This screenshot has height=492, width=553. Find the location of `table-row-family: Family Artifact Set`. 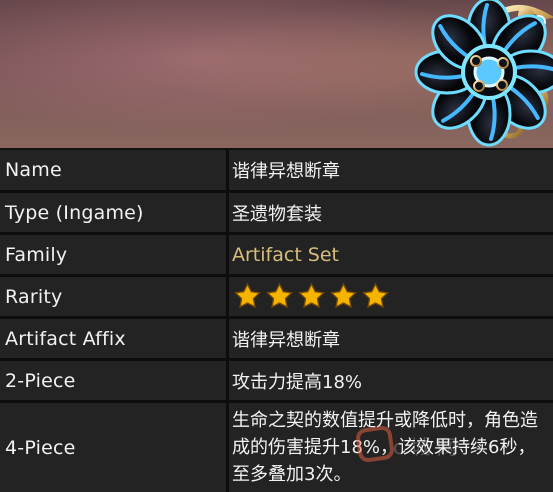

table-row-family: Family Artifact Set is located at coordinates (276, 254).